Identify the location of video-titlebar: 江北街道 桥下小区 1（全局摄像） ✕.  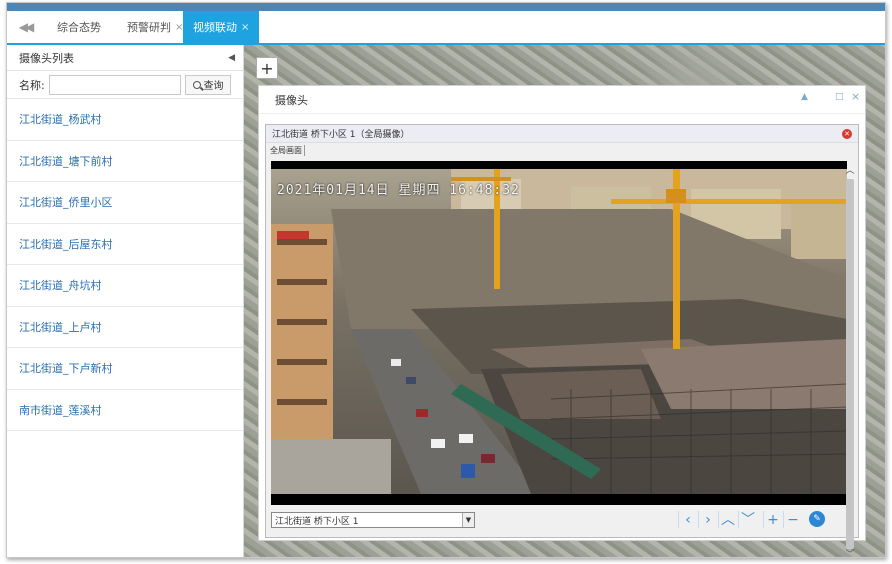
(562, 134).